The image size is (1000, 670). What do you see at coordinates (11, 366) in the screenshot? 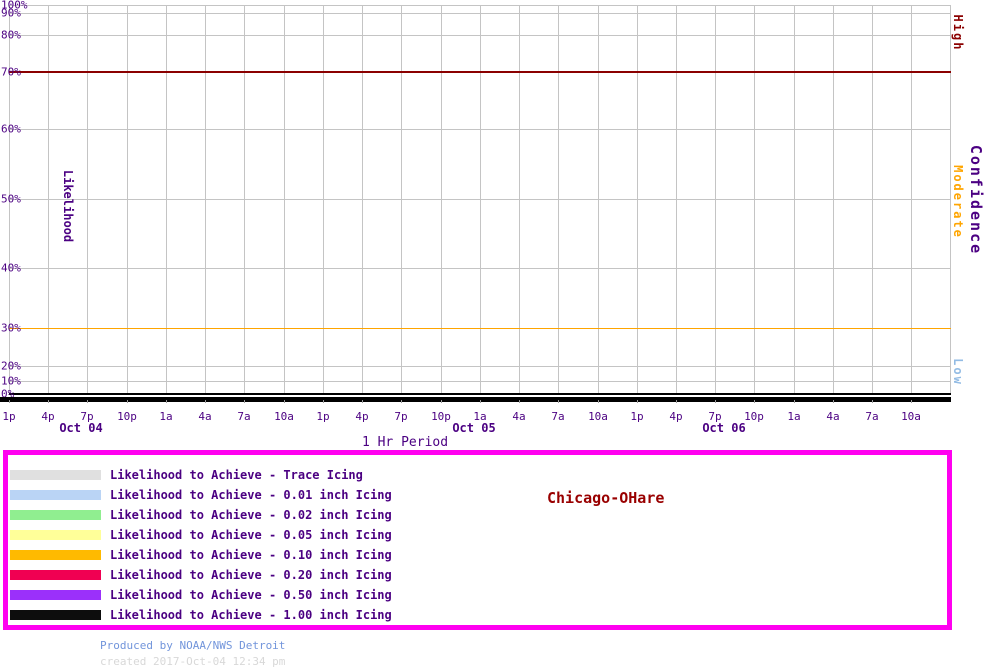
I see `y-tick-label: 20%` at bounding box center [11, 366].